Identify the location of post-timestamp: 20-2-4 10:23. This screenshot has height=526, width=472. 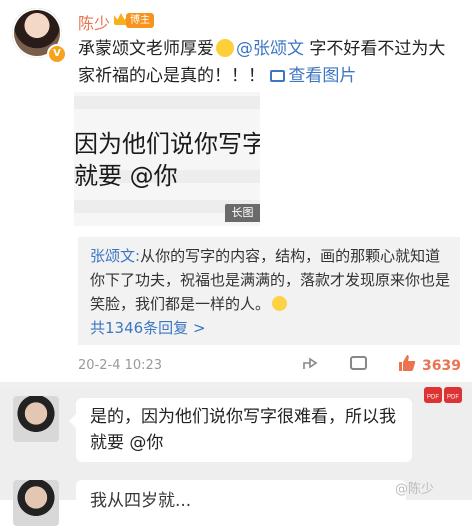
(120, 365).